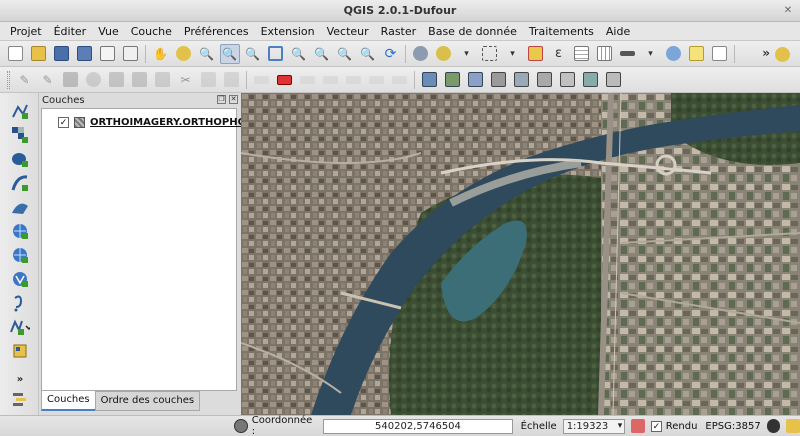 This screenshot has width=800, height=436. I want to click on refresh-icon: ⟳, so click(391, 54).